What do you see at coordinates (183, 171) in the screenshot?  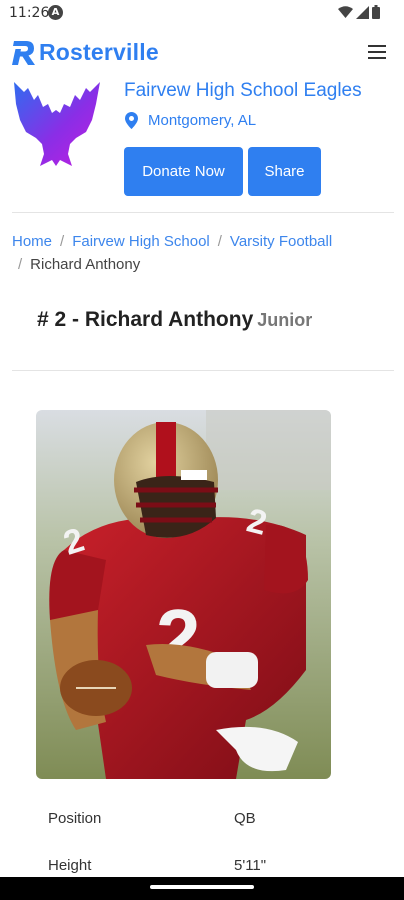 I see `donate-now-button: Donate Now` at bounding box center [183, 171].